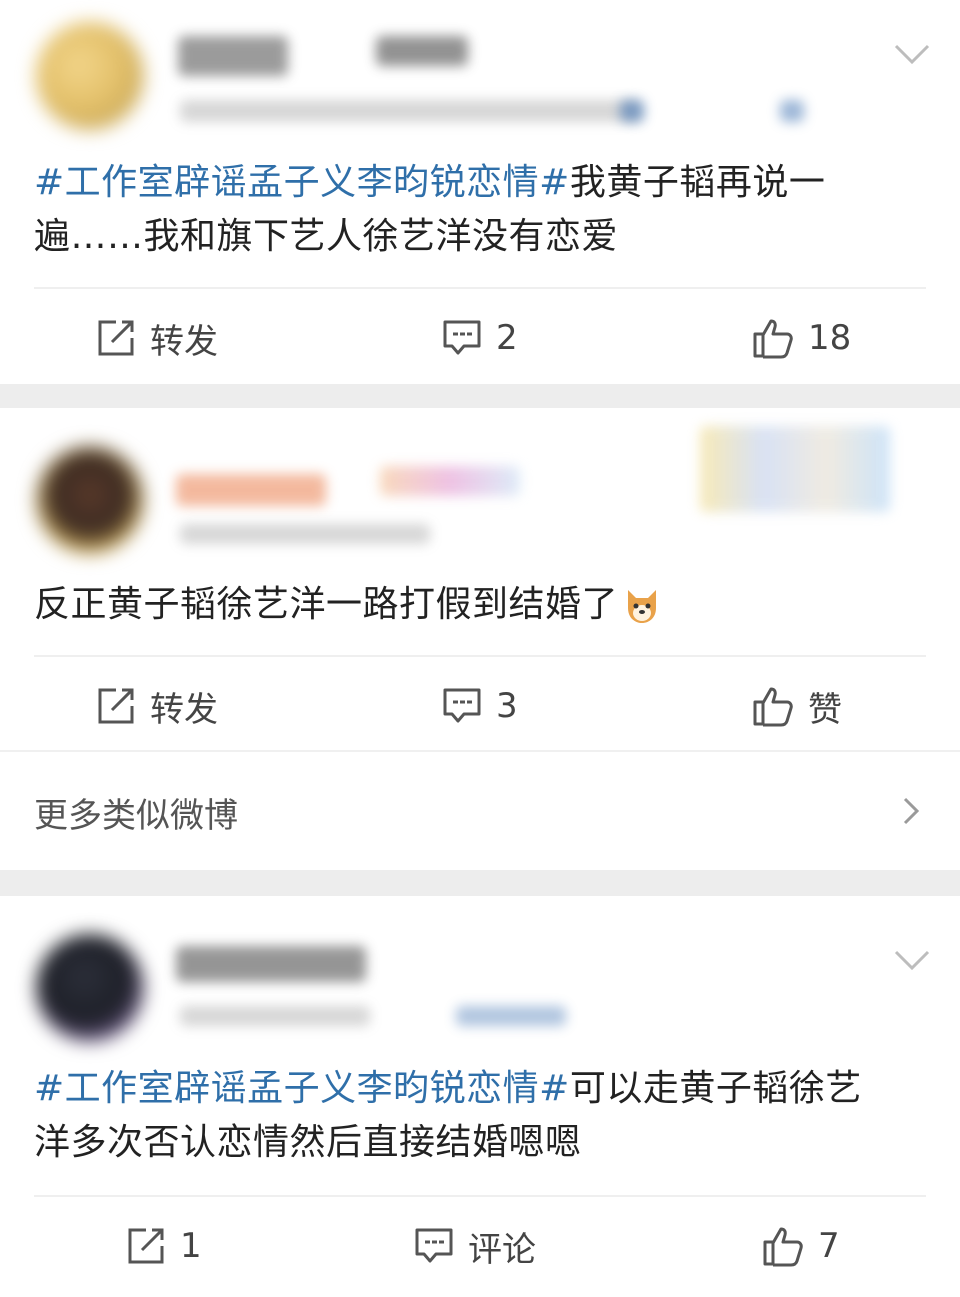  I want to click on comment-button: 3, so click(480, 706).